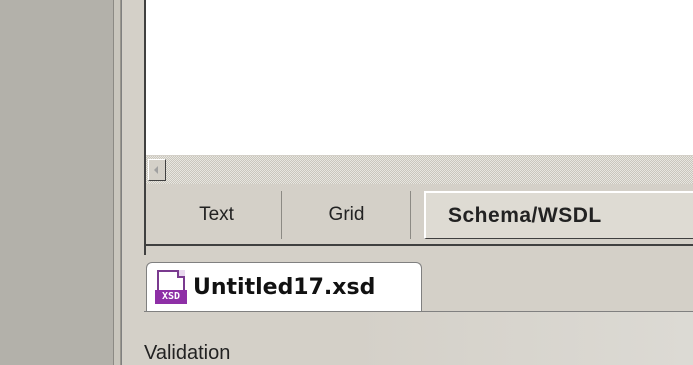  I want to click on tab-text: Text, so click(217, 215).